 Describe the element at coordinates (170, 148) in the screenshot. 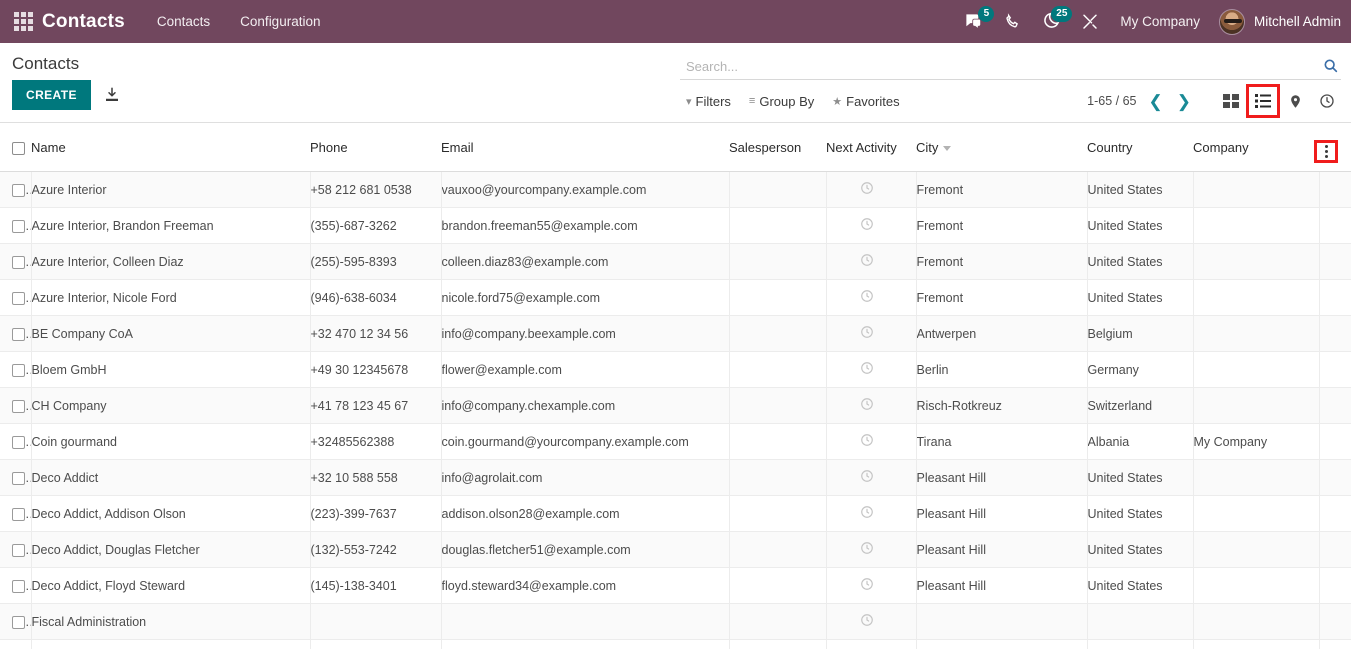

I see `column-header-name: Name` at that location.